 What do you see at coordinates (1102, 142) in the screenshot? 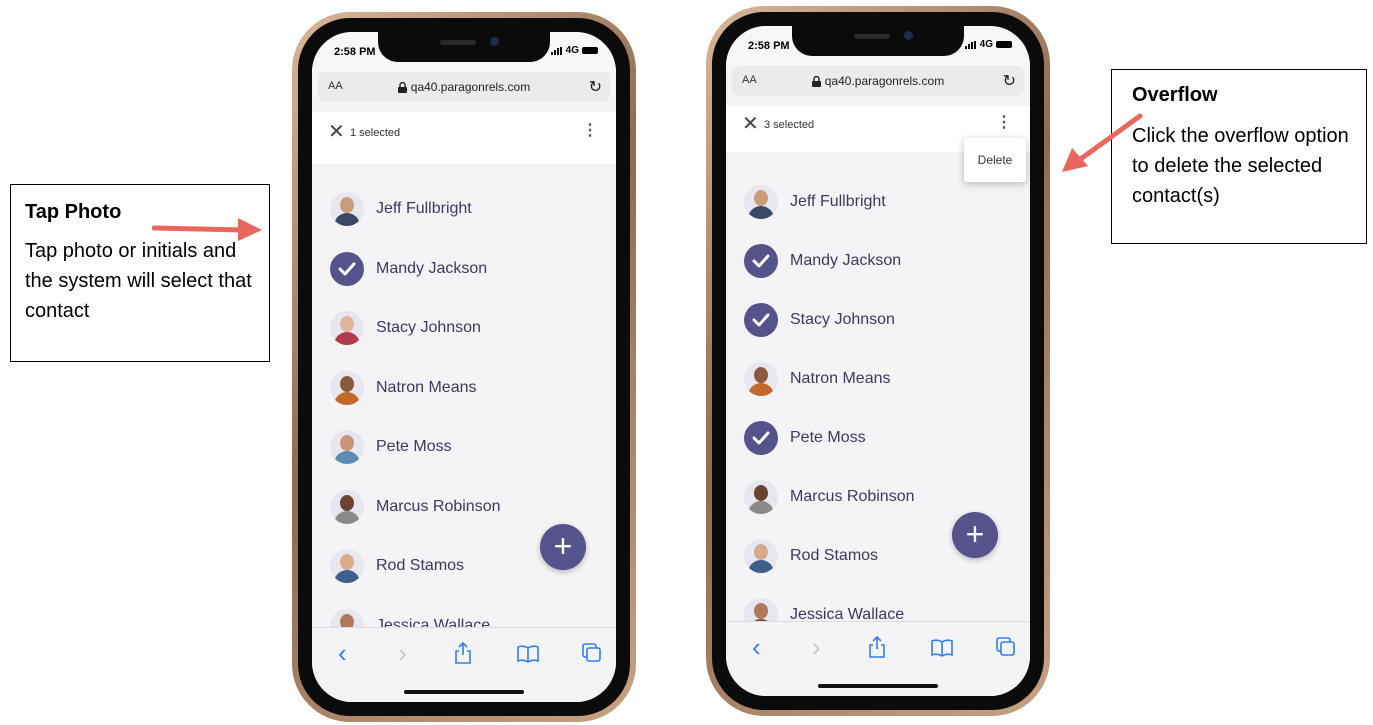
I see `right-arrow-icon` at bounding box center [1102, 142].